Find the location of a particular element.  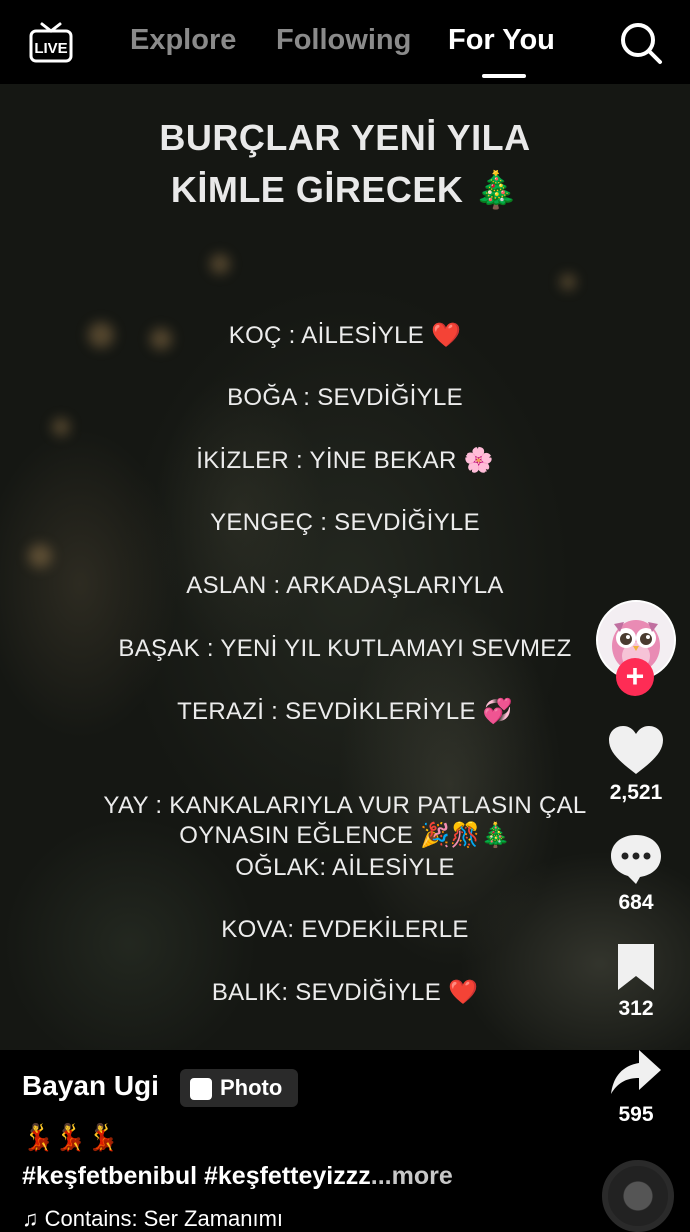

comment-action: 684 is located at coordinates (636, 873).